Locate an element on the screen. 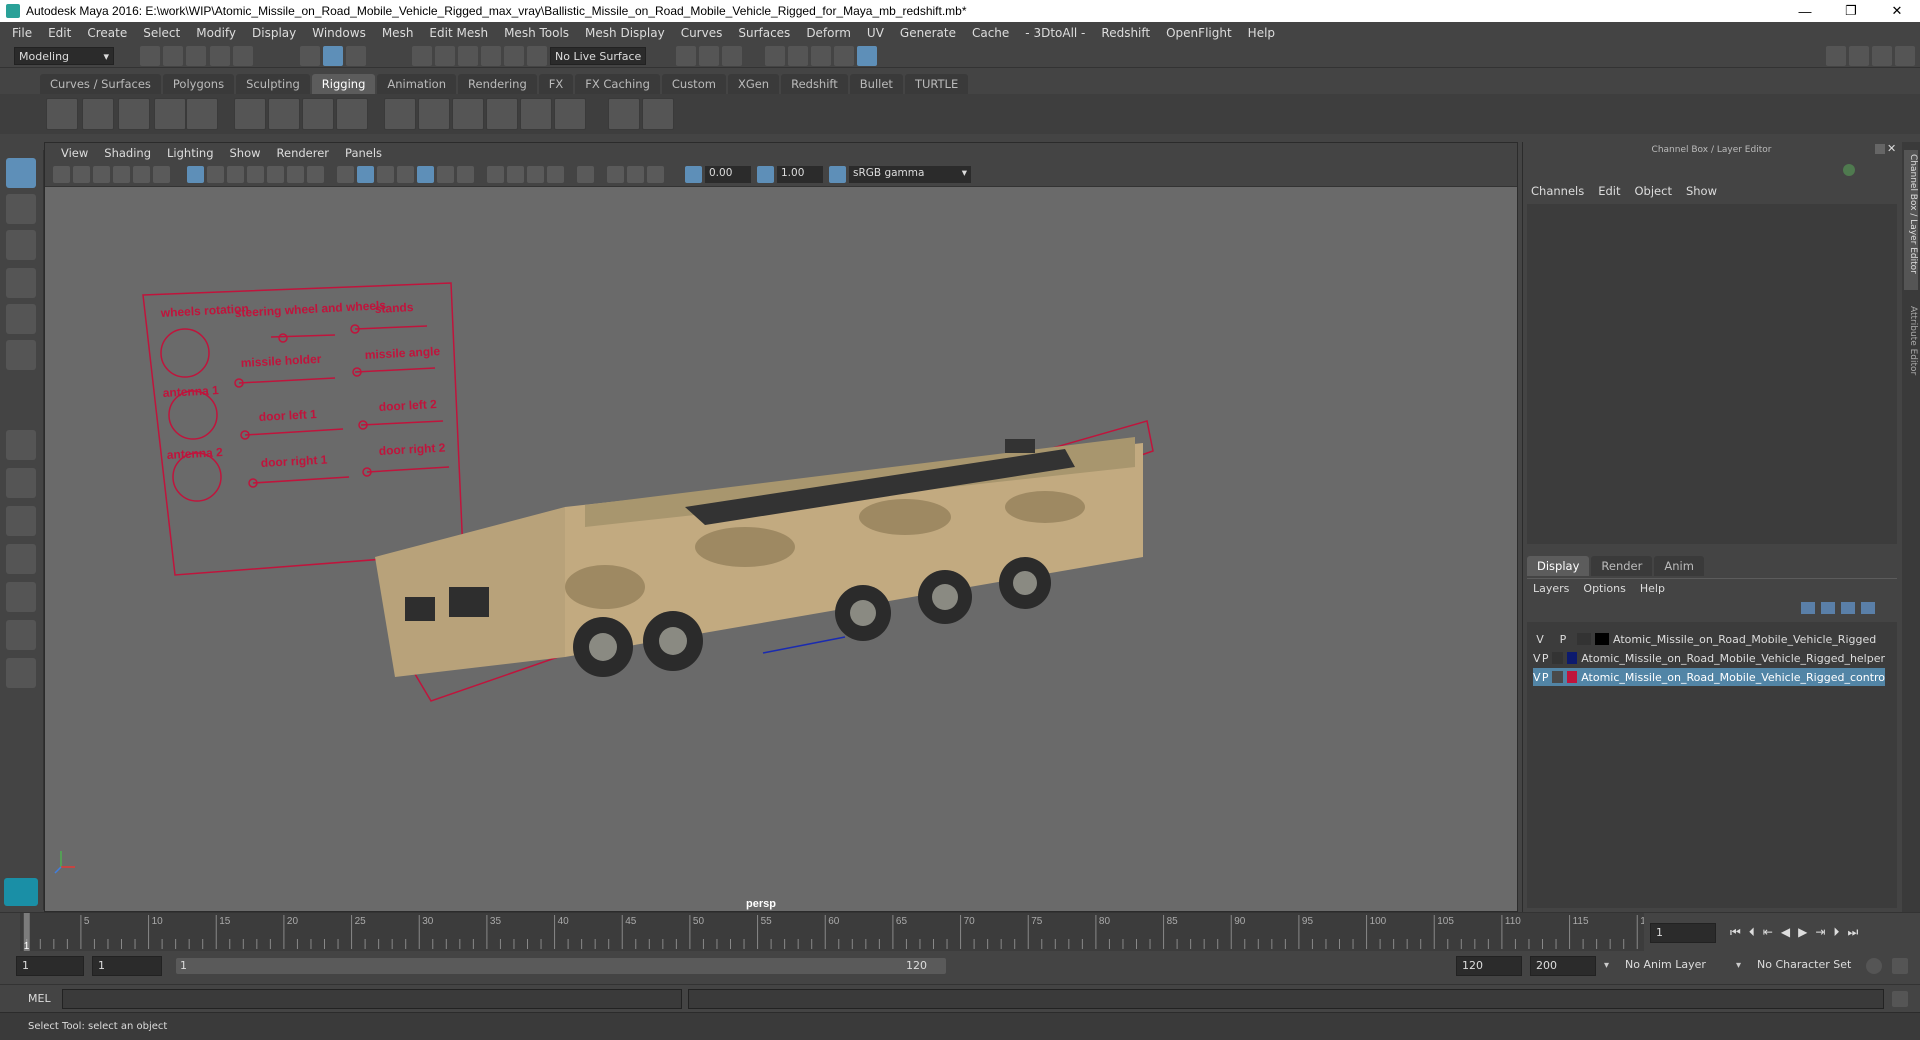 The width and height of the screenshot is (1920, 1040). menu-surfaces: Surfaces is located at coordinates (764, 33).